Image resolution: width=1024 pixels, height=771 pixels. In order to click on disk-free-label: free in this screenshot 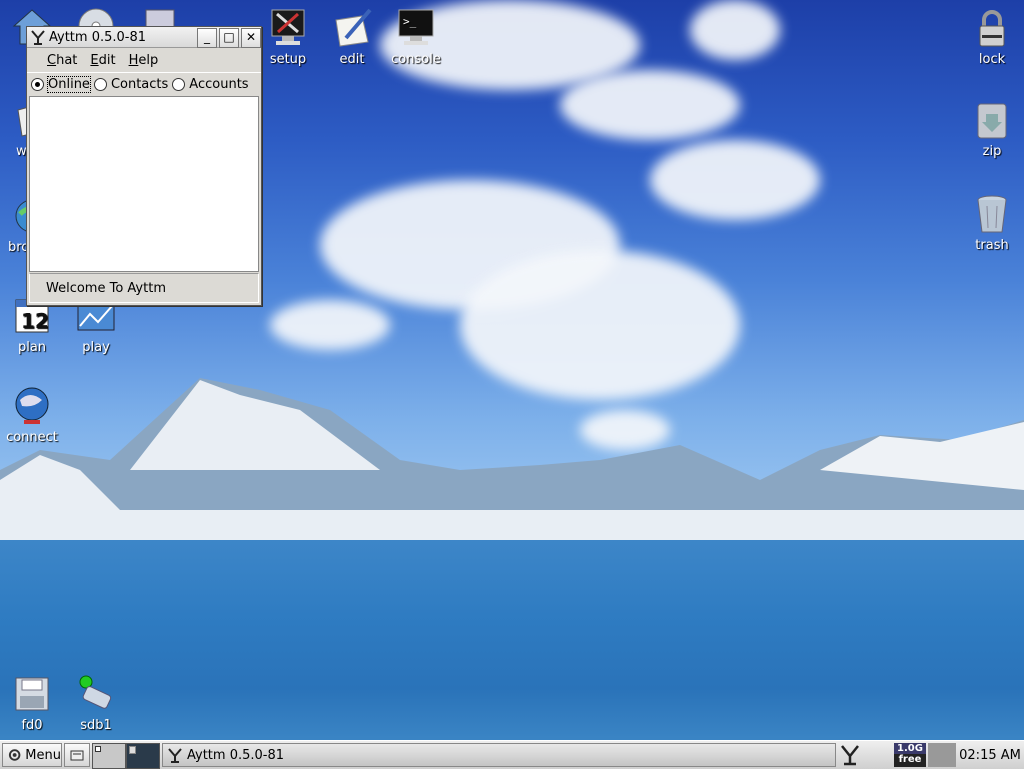, I will do `click(910, 759)`.